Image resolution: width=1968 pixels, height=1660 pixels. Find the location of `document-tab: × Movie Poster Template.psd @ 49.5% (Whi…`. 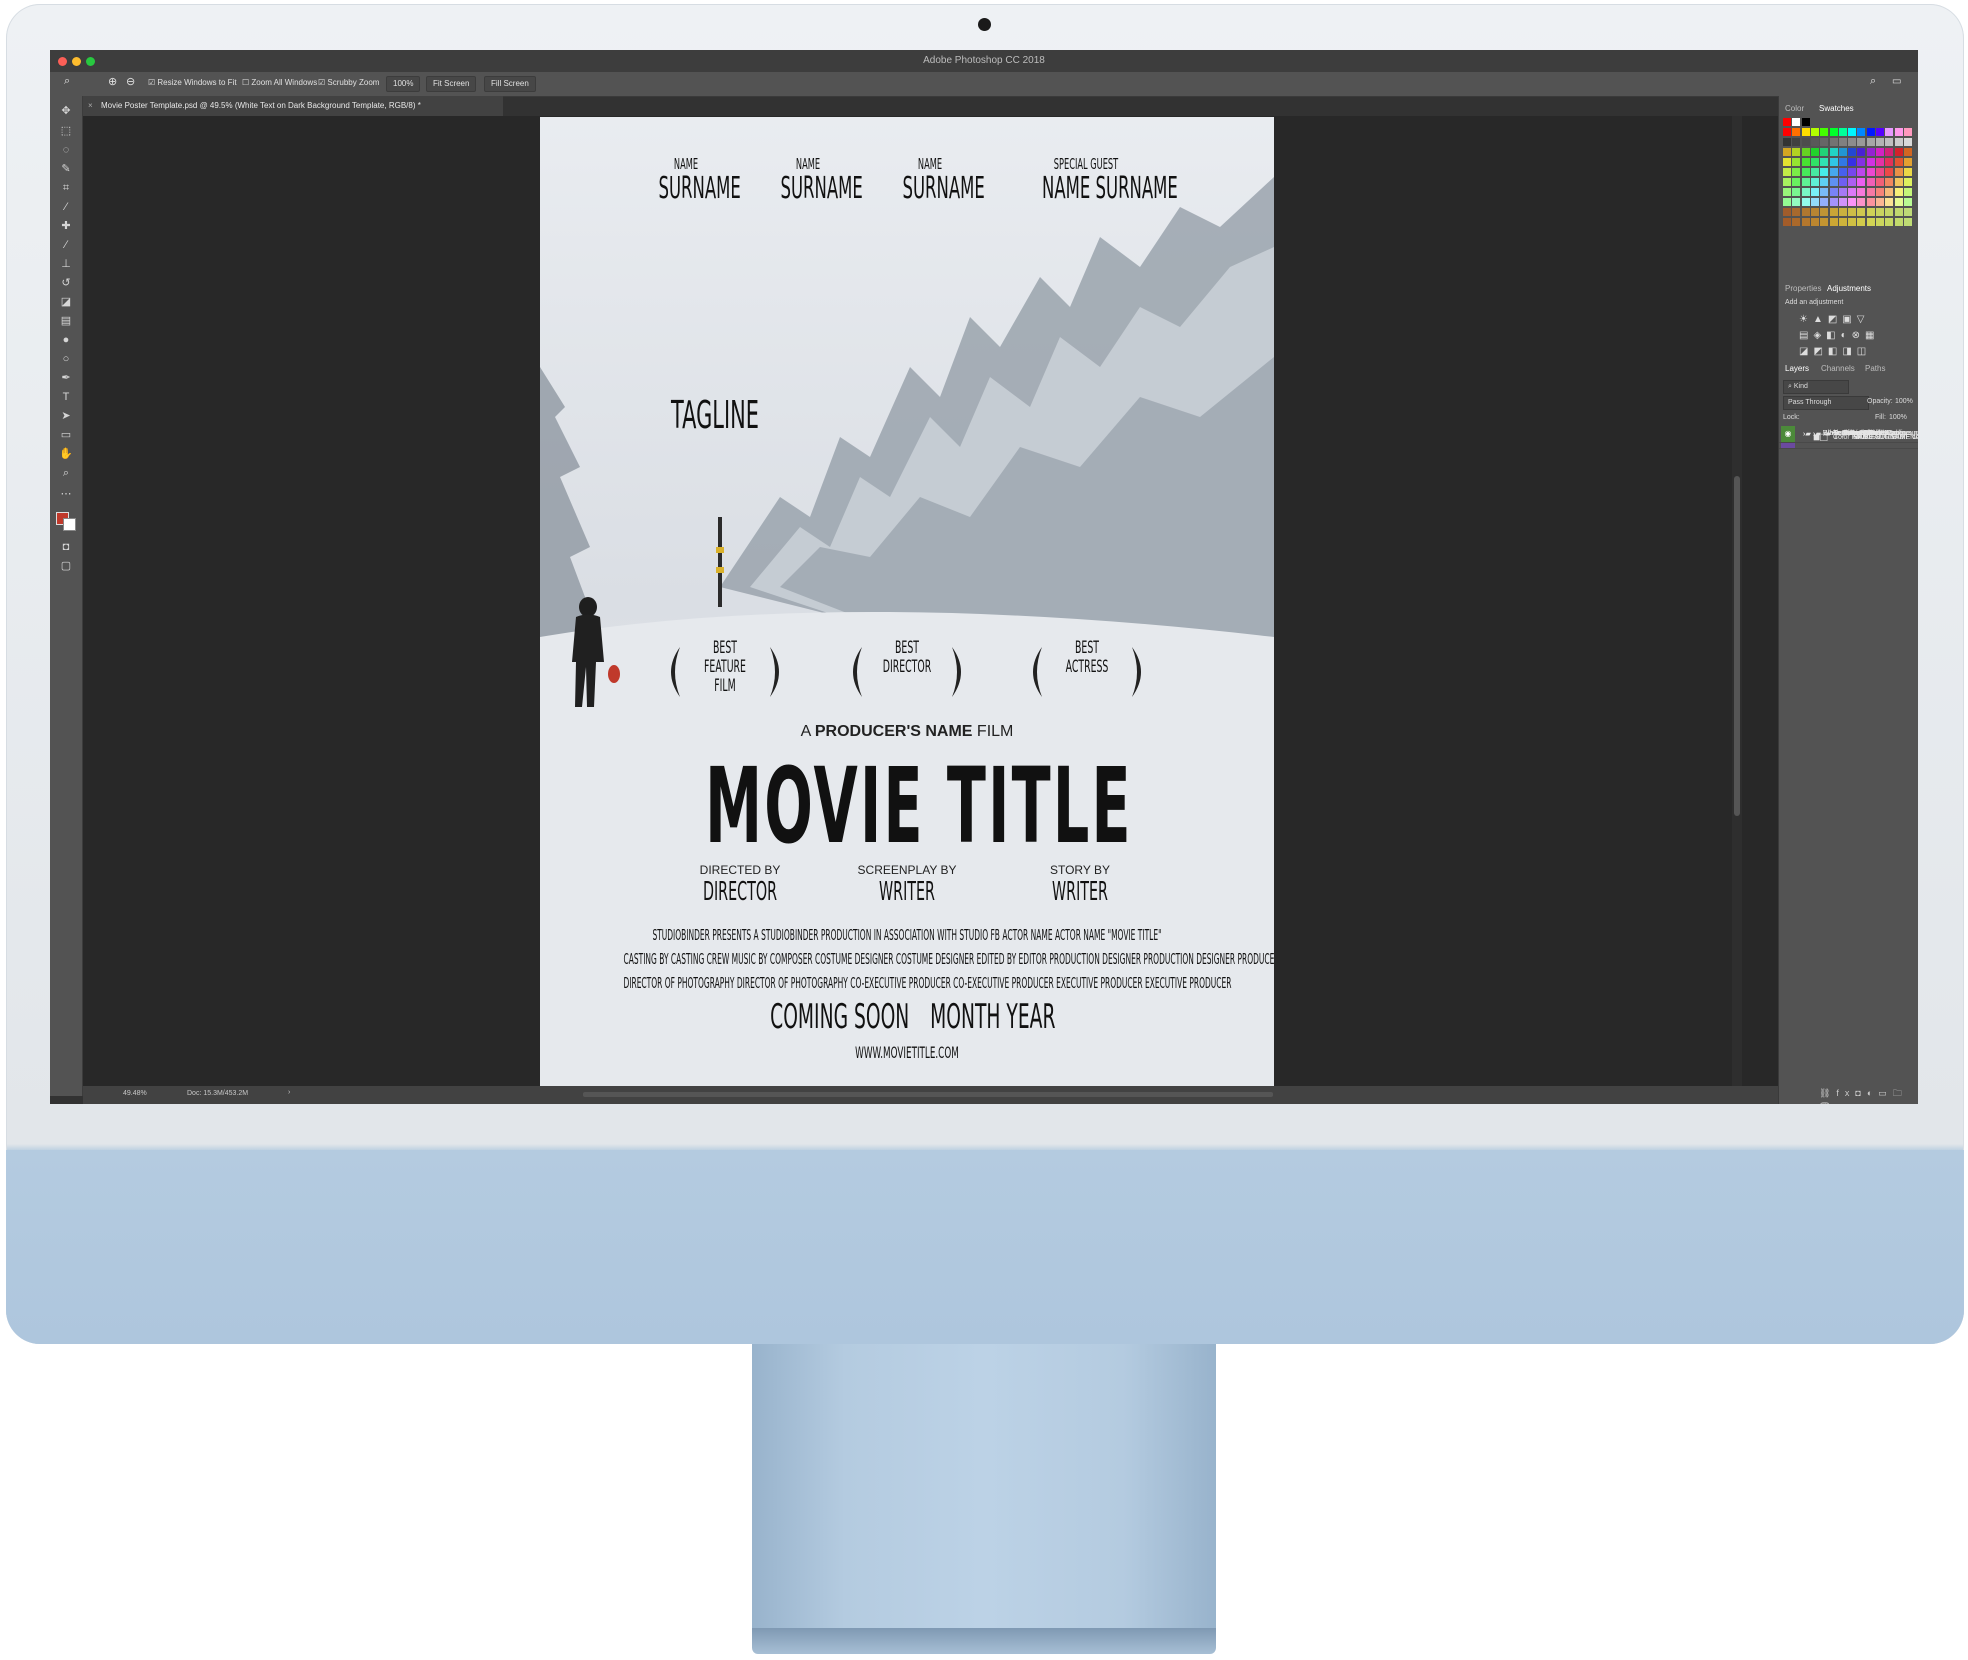

document-tab: × Movie Poster Template.psd @ 49.5% (Whi… is located at coordinates (293, 106).